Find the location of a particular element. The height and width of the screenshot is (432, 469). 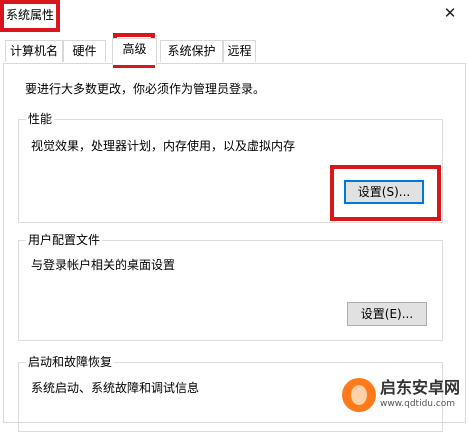

tab-computer-name: 计算机名 is located at coordinates (34, 51).